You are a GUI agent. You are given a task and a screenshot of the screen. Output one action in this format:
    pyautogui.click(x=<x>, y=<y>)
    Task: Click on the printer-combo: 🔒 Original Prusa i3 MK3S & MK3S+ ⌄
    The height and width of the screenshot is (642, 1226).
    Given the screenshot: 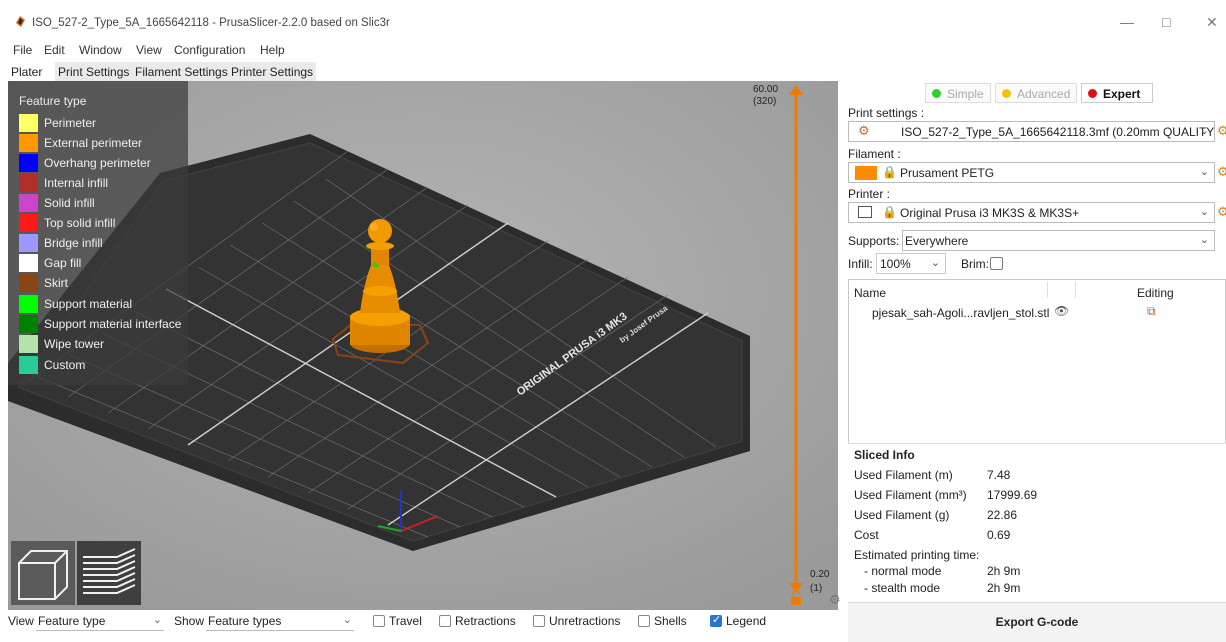 What is the action you would take?
    pyautogui.click(x=1031, y=212)
    